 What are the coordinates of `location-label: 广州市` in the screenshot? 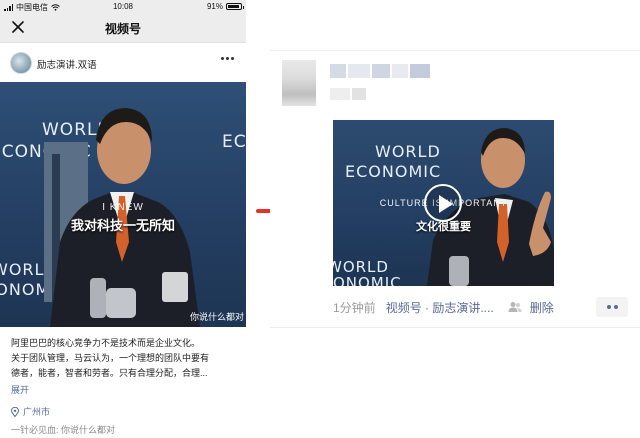 It's located at (37, 412).